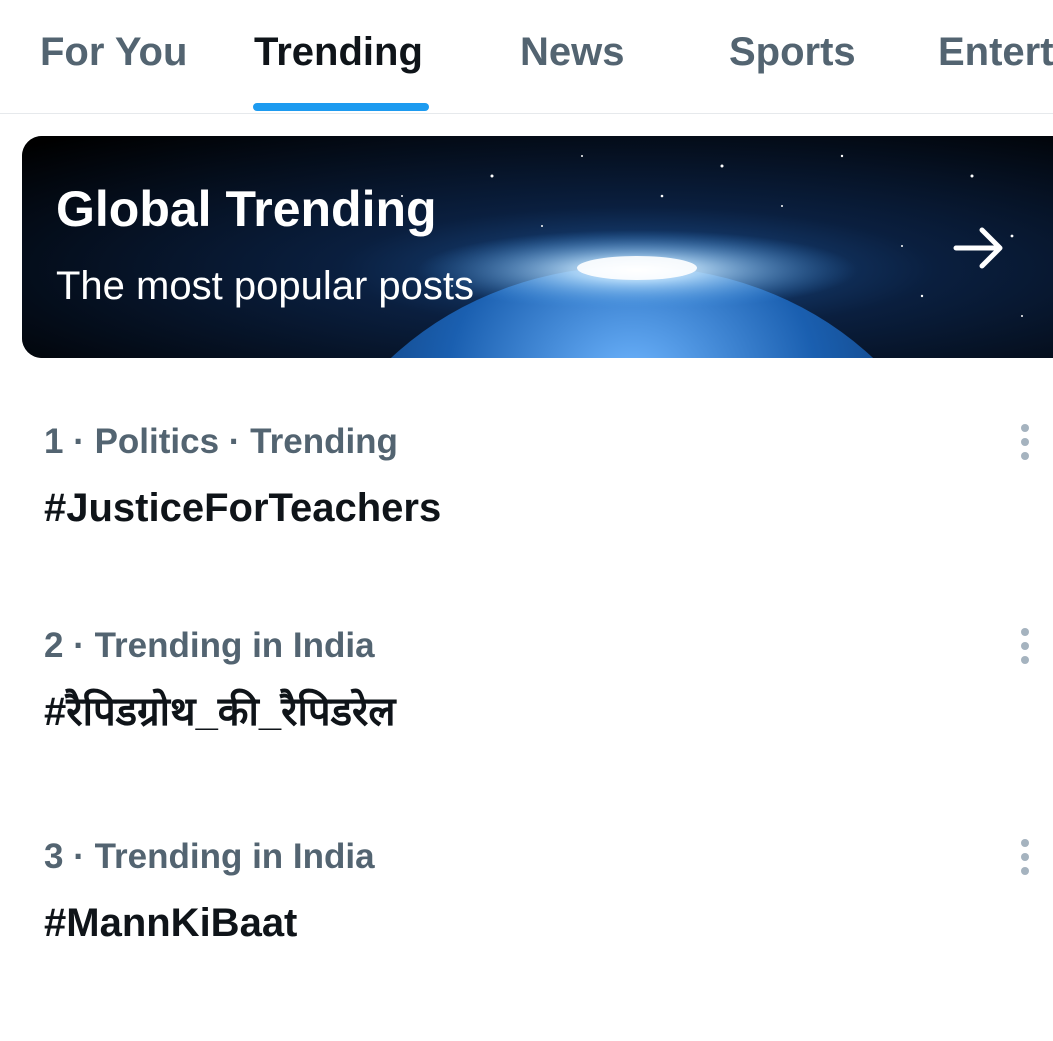 Image resolution: width=1053 pixels, height=1041 pixels. What do you see at coordinates (209, 856) in the screenshot?
I see `trend-context: 3 · Trending in India` at bounding box center [209, 856].